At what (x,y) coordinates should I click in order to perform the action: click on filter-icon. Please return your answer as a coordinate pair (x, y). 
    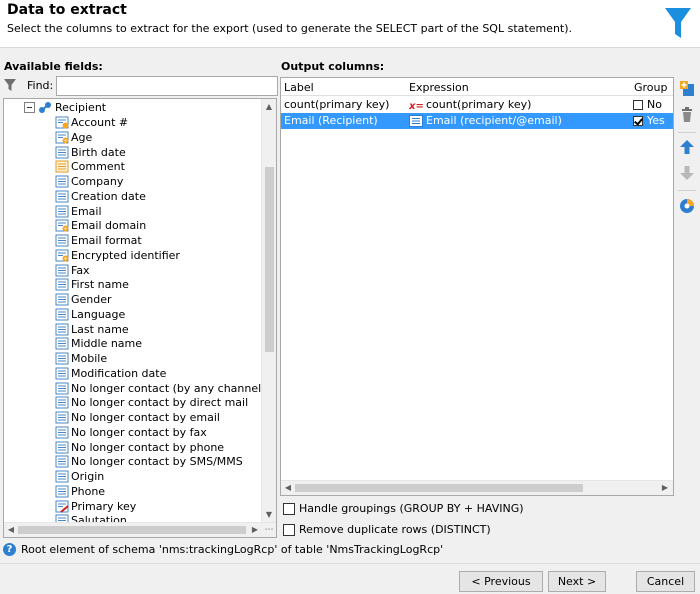
    Looking at the image, I should click on (10, 85).